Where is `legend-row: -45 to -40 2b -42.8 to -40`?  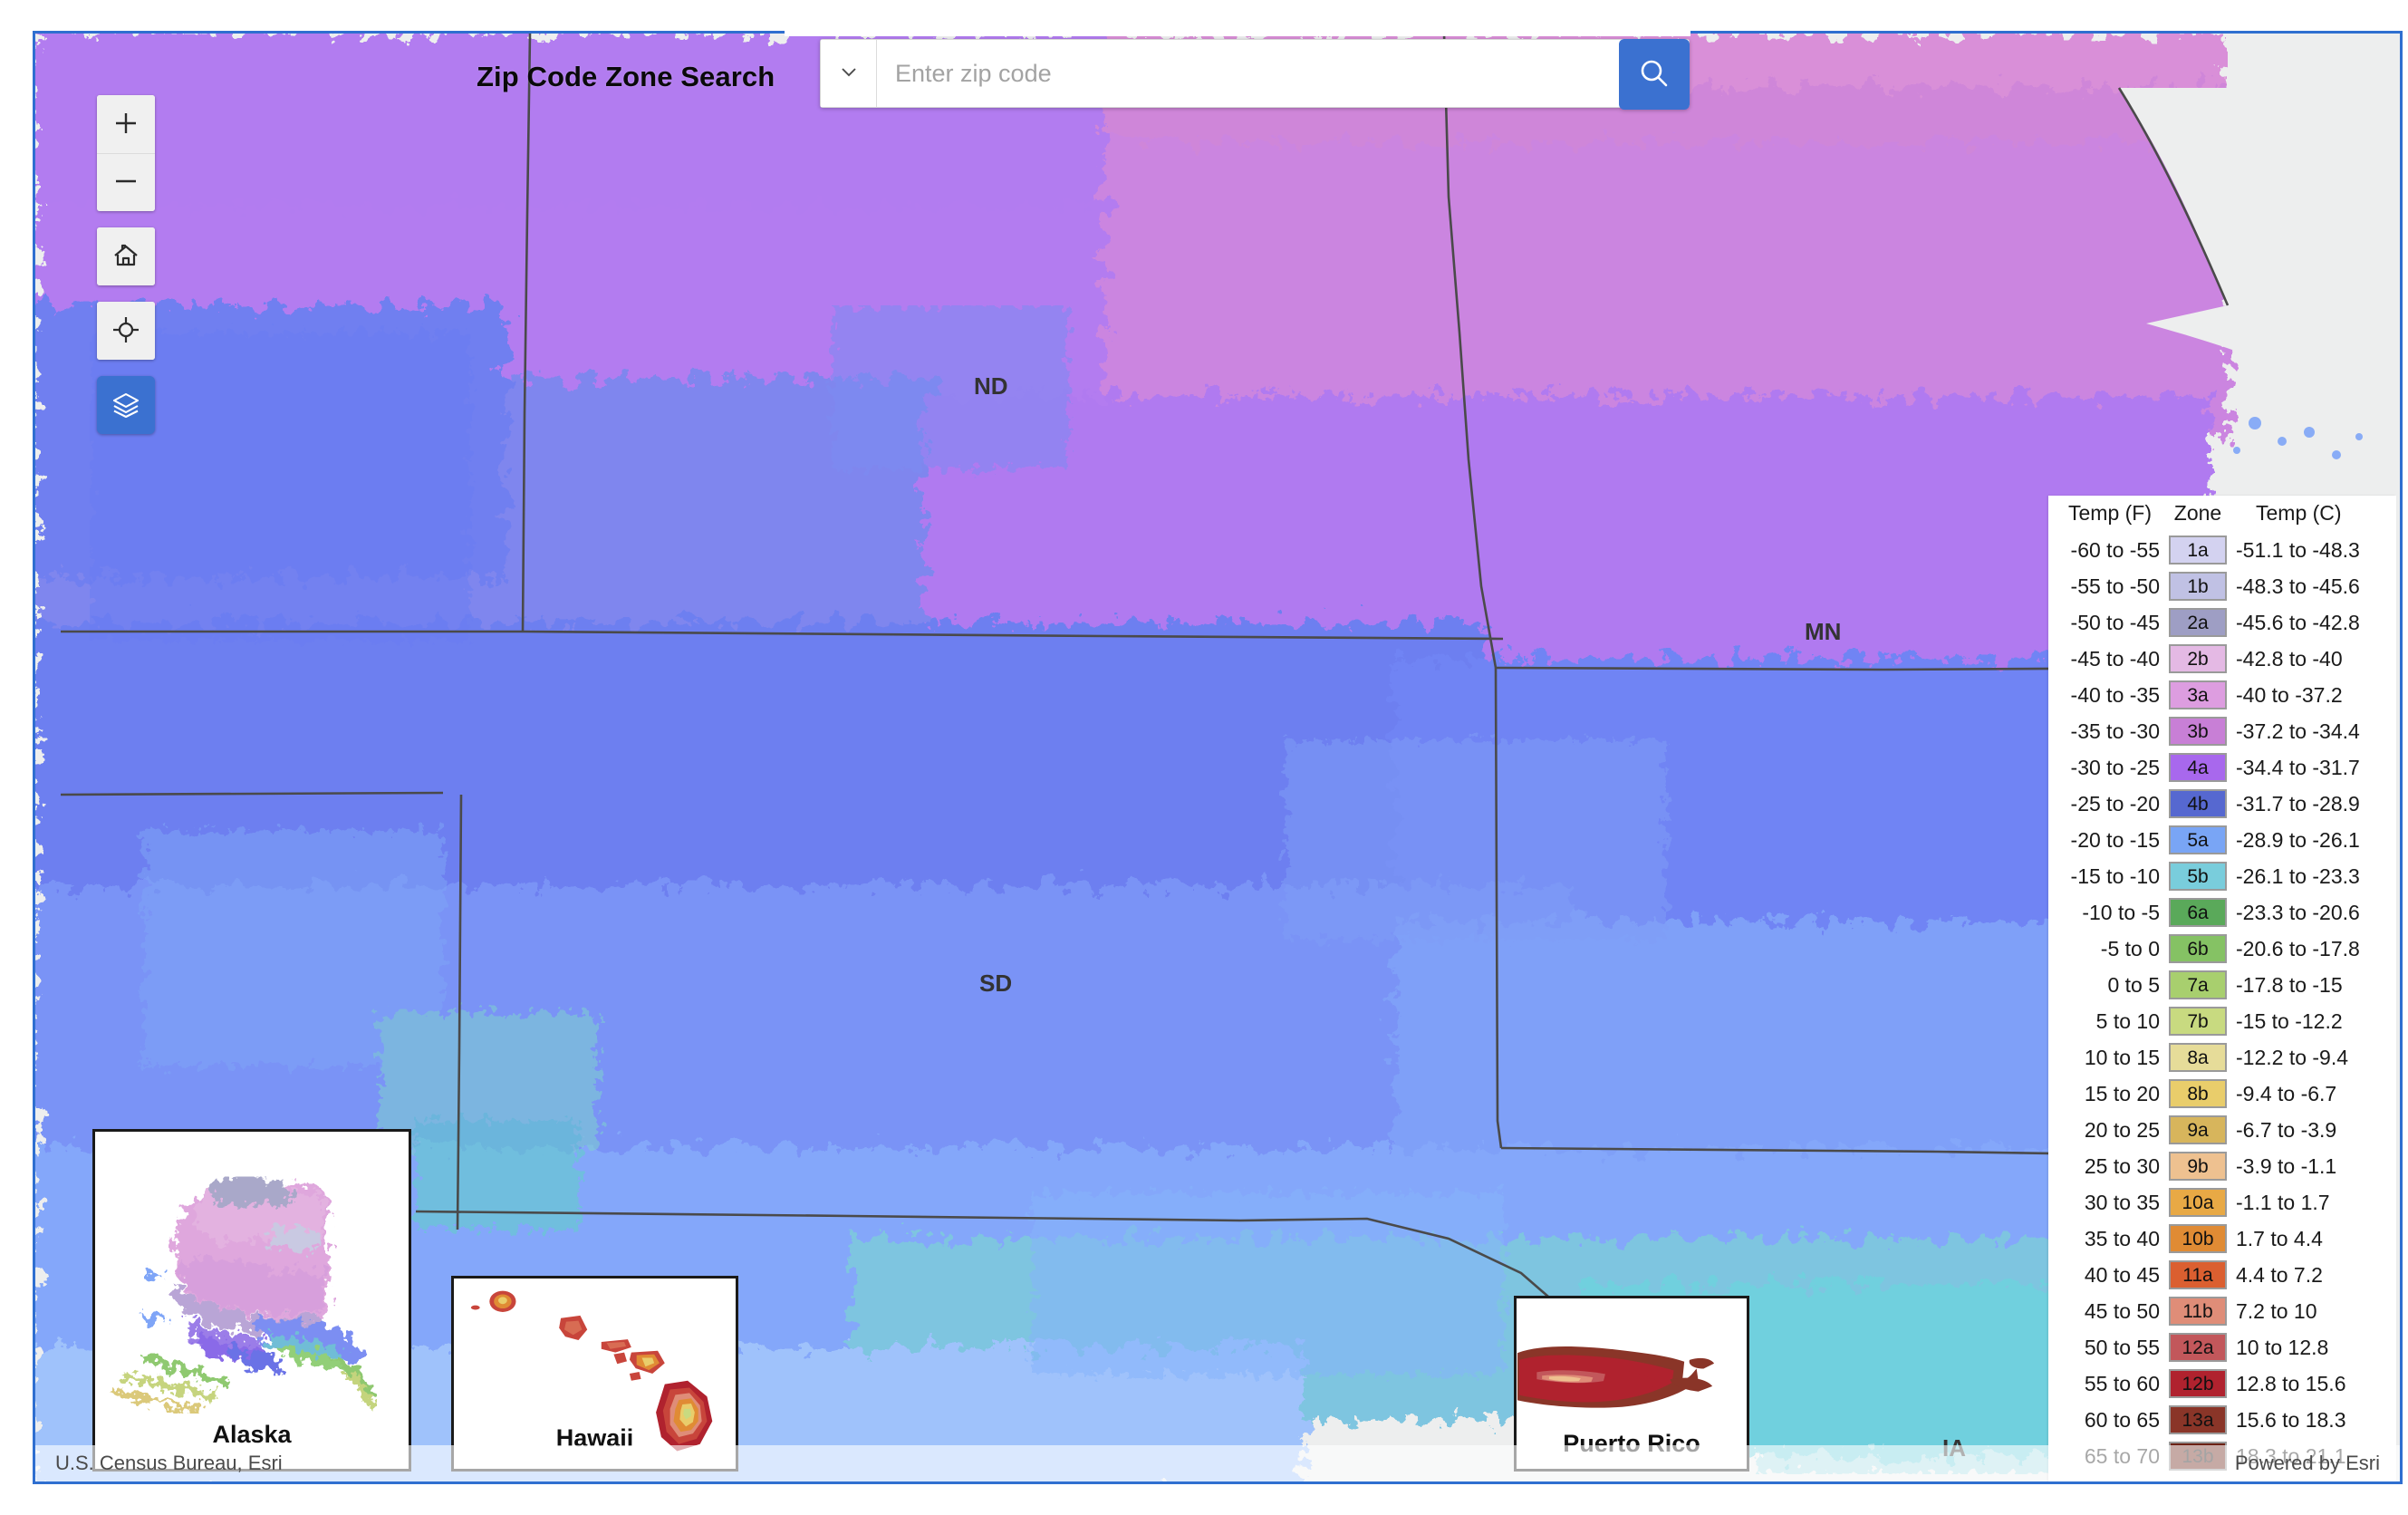
legend-row: -45 to -40 2b -42.8 to -40 is located at coordinates (2222, 659).